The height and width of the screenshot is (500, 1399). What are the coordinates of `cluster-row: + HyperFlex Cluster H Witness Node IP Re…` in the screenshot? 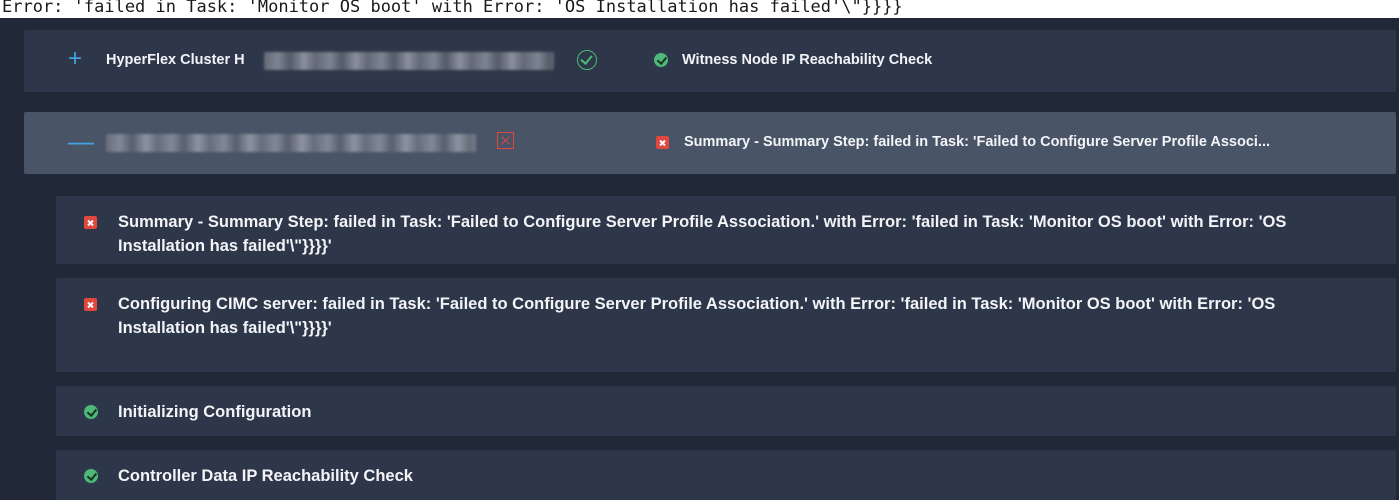 It's located at (710, 61).